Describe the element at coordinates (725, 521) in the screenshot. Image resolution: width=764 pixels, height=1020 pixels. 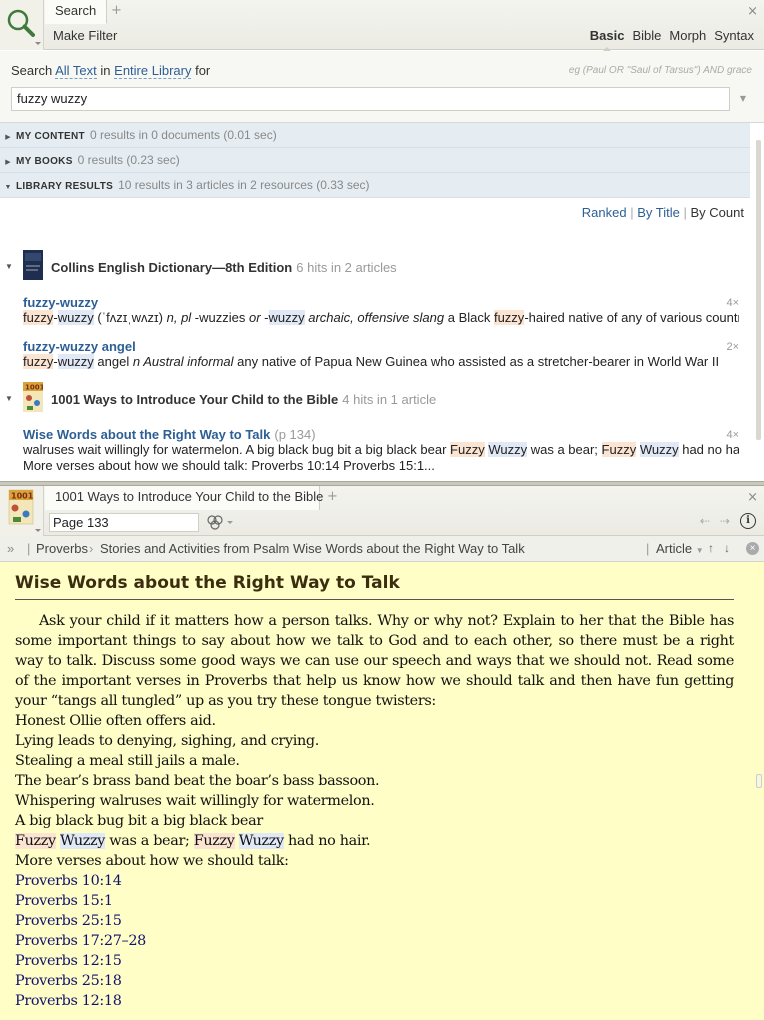
I see `forward-arrow-icon: ⇢` at that location.